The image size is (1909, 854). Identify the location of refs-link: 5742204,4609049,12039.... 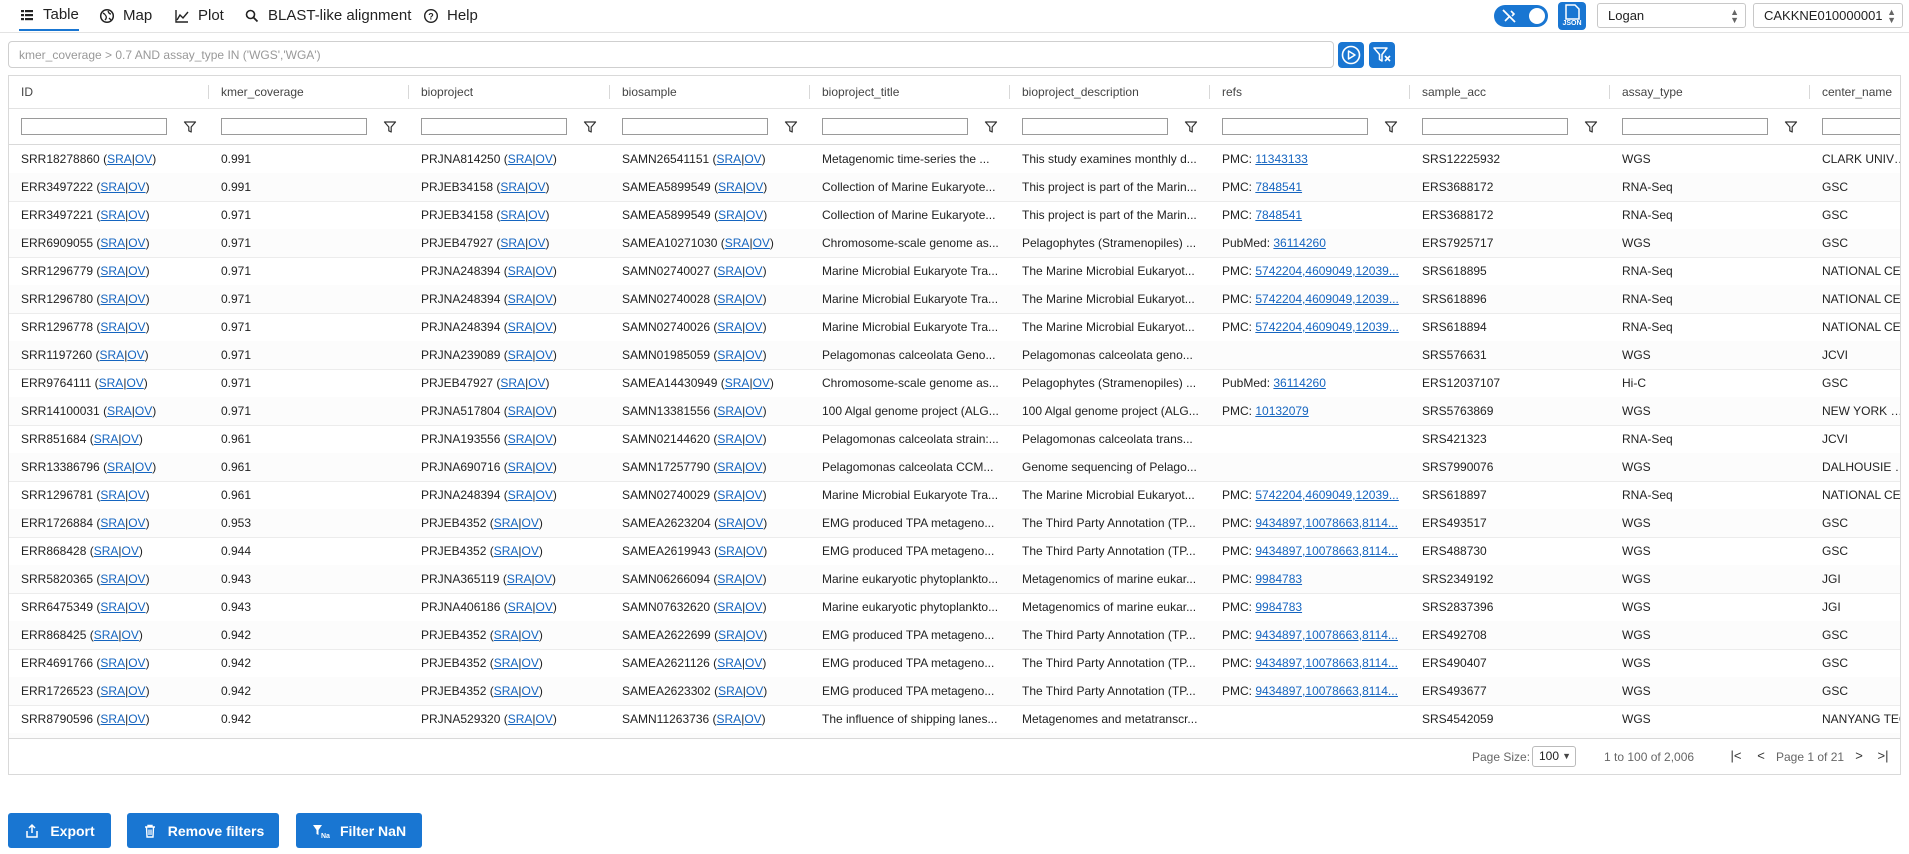
(1326, 495).